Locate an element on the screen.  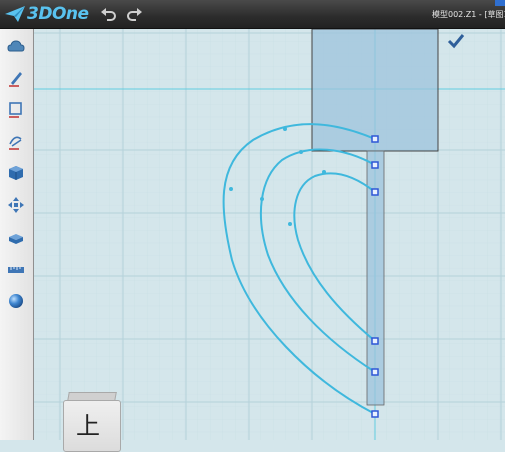
paper-plane-icon is located at coordinates (15, 14).